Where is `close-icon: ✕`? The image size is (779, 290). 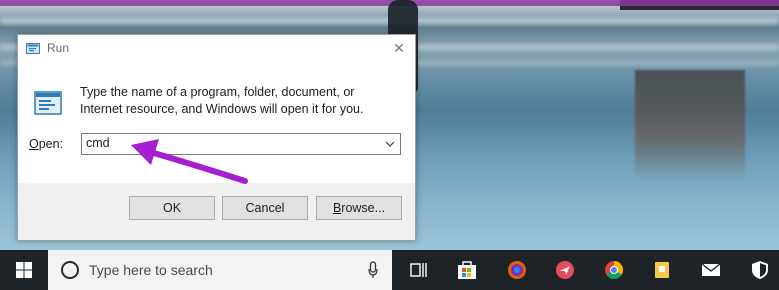 close-icon: ✕ is located at coordinates (399, 49).